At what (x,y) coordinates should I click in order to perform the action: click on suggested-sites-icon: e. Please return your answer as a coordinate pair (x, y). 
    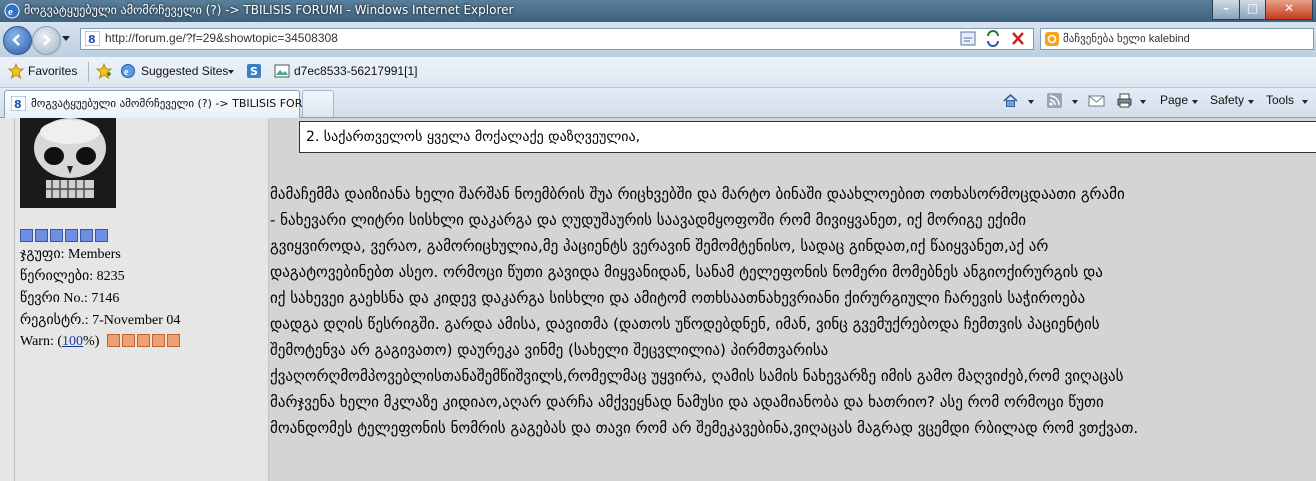
    Looking at the image, I should click on (128, 71).